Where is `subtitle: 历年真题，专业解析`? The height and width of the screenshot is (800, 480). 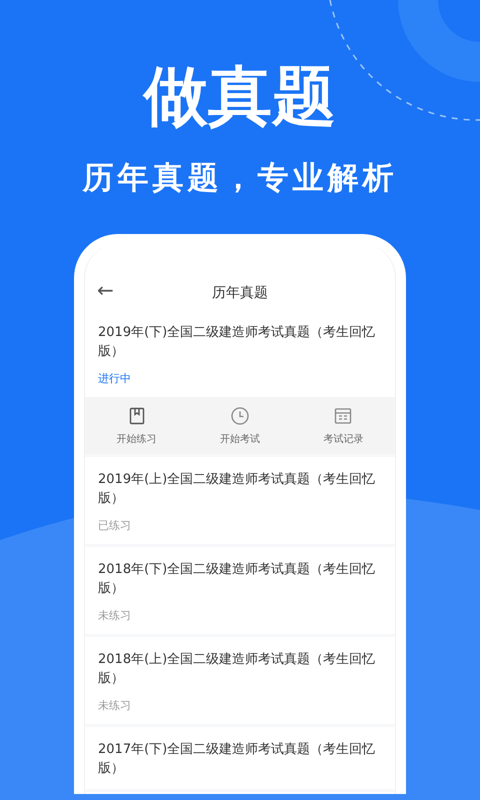
subtitle: 历年真题，专业解析 is located at coordinates (240, 178).